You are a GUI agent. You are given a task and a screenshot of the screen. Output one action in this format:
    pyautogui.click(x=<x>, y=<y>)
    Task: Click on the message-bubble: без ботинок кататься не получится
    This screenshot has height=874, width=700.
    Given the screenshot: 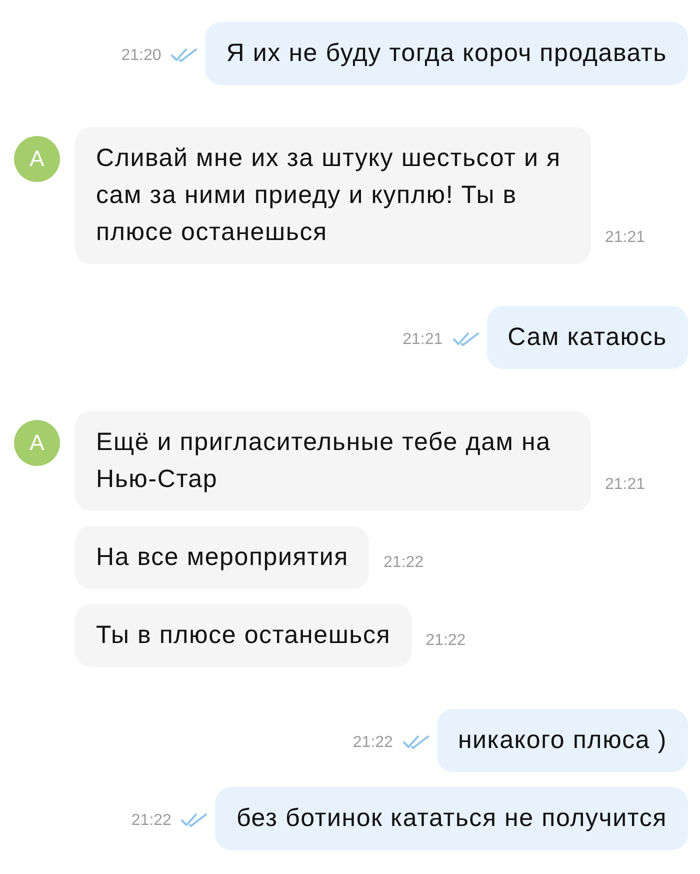 What is the action you would take?
    pyautogui.click(x=451, y=818)
    